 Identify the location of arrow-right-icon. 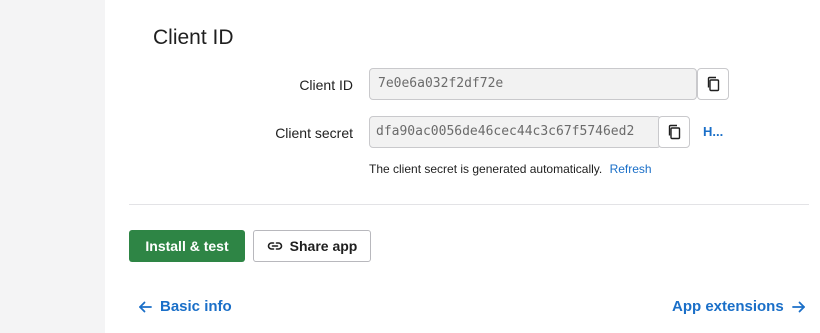
(798, 307).